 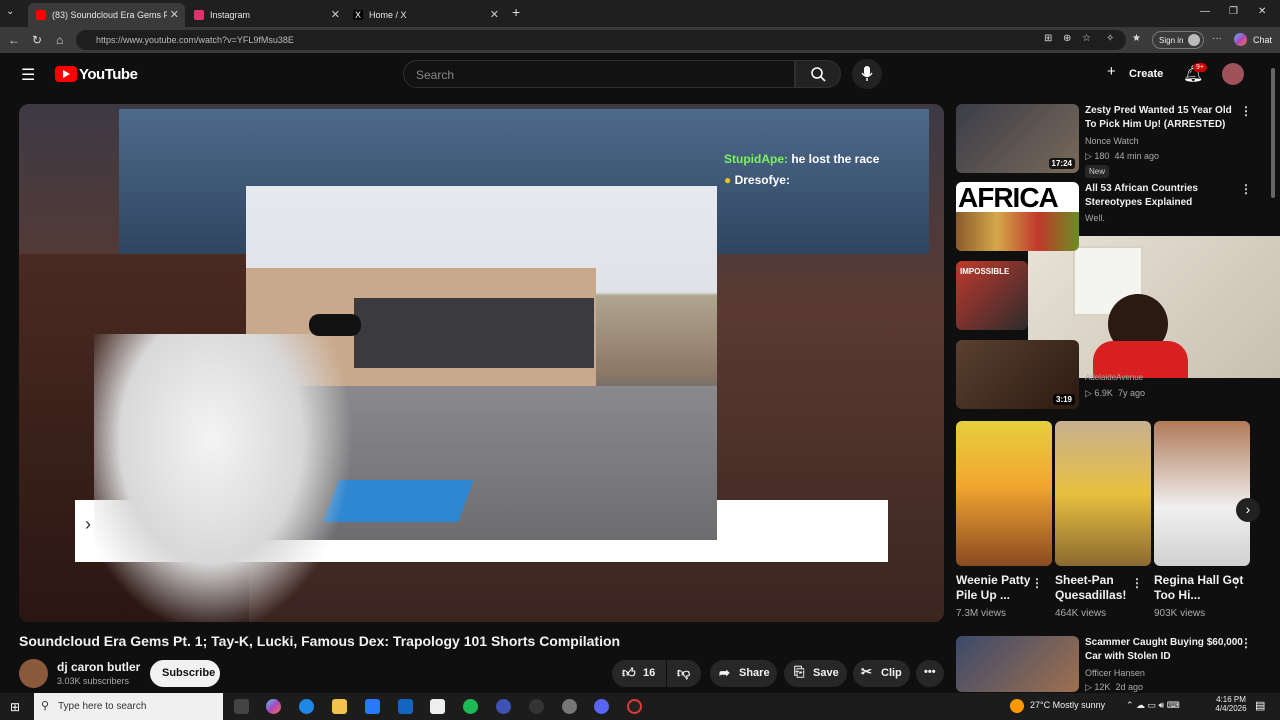 What do you see at coordinates (14, 40) in the screenshot?
I see `back-icon: ←` at bounding box center [14, 40].